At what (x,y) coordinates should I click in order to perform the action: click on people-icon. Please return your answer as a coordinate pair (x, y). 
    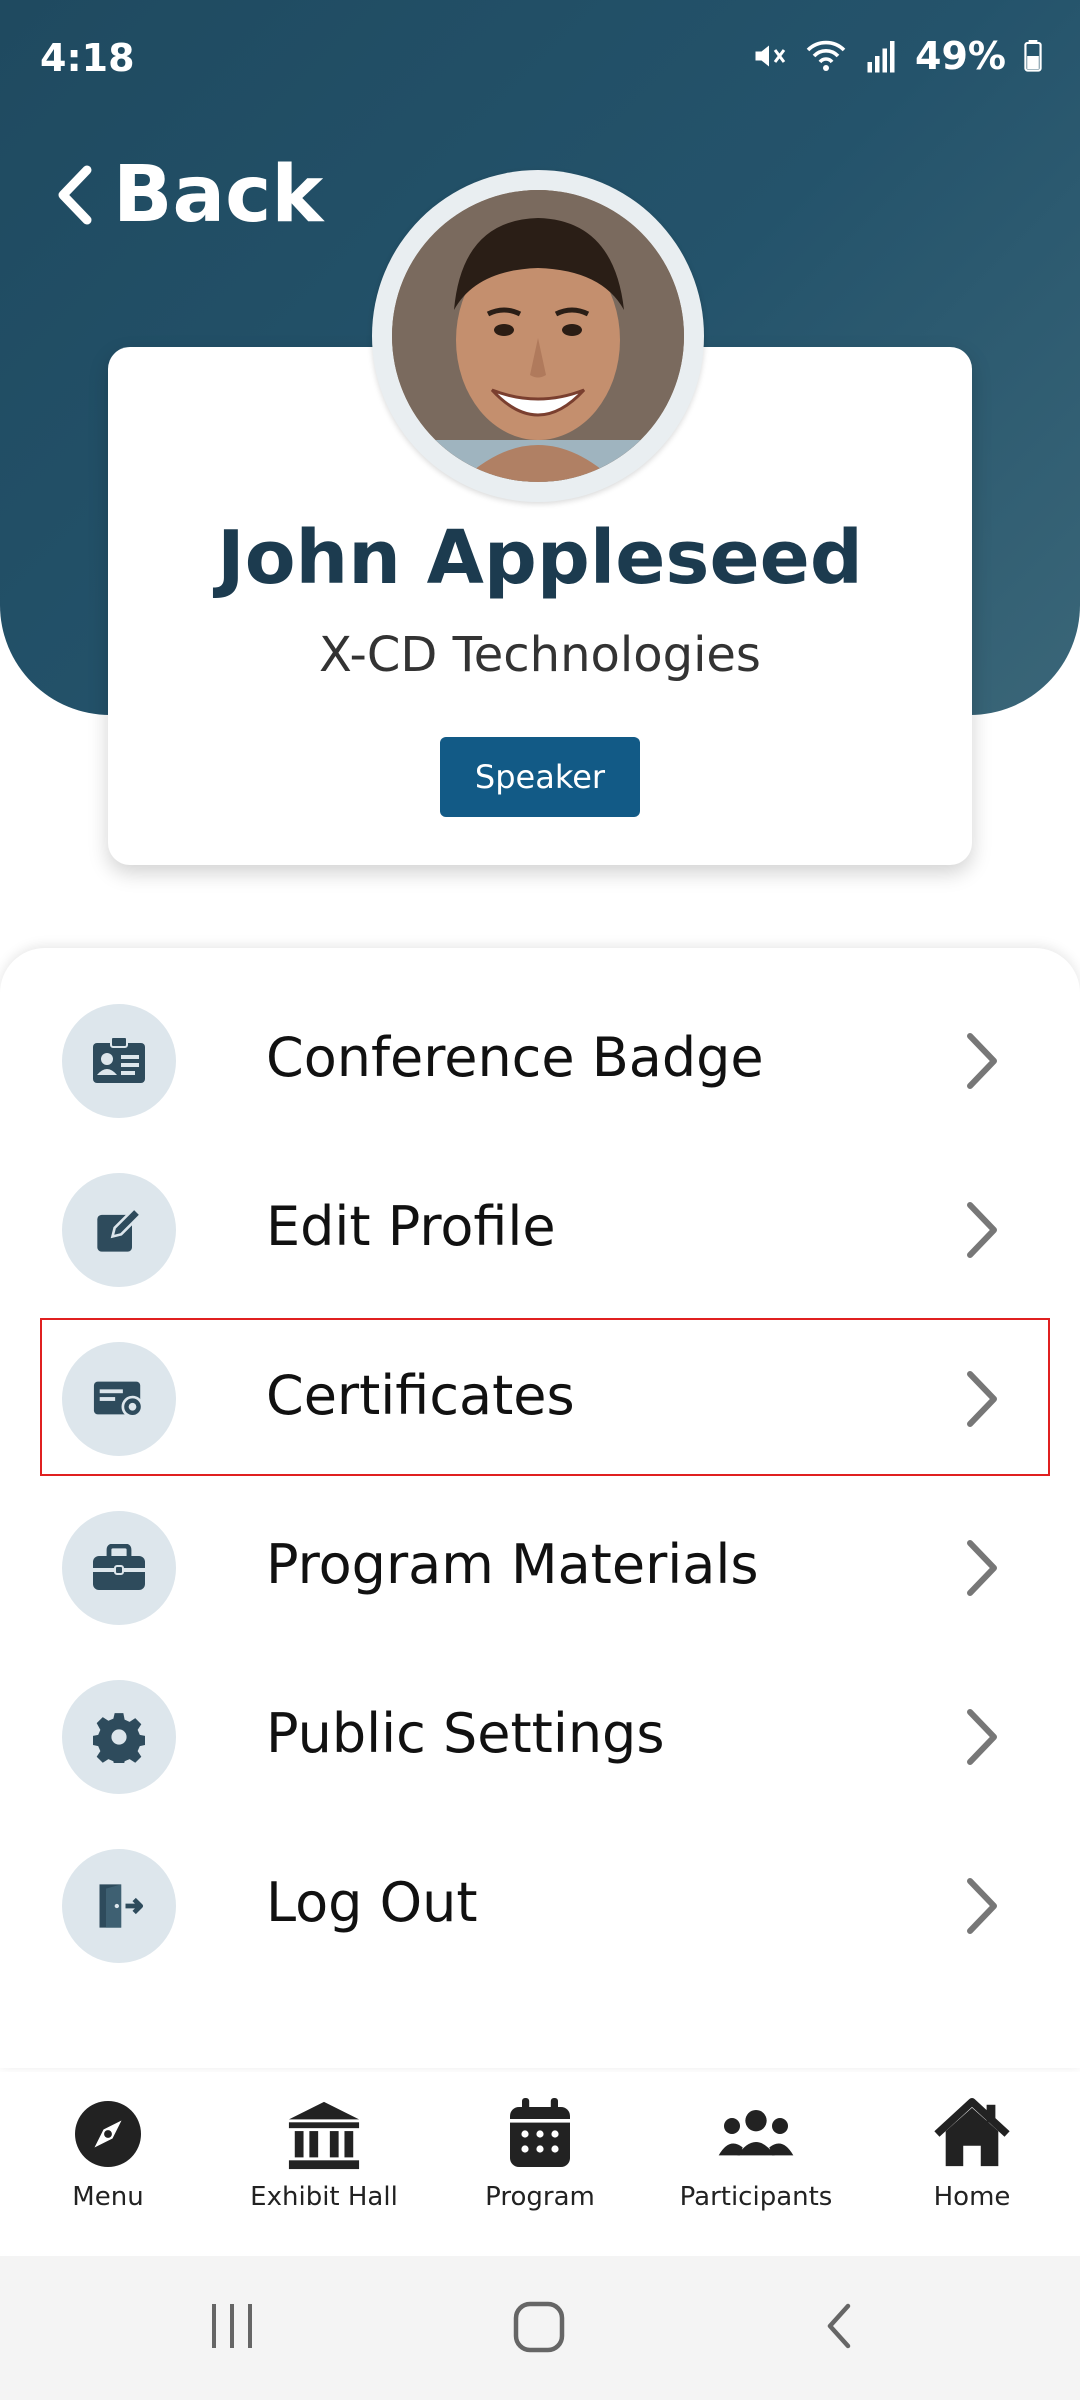
    Looking at the image, I should click on (756, 2133).